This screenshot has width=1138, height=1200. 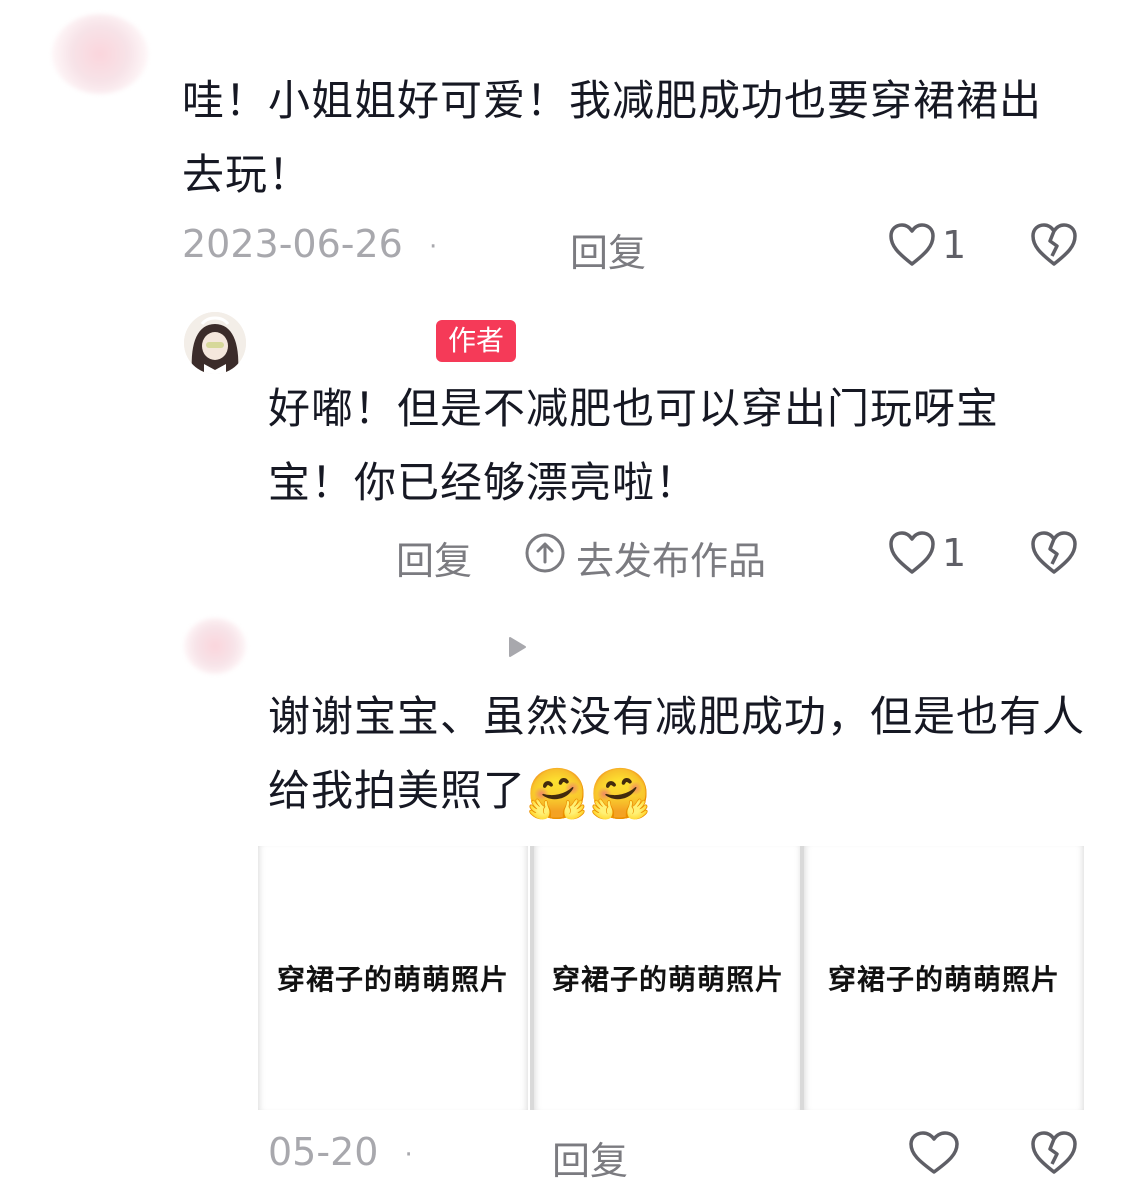 What do you see at coordinates (323, 1152) in the screenshot?
I see `date-text: 05-20` at bounding box center [323, 1152].